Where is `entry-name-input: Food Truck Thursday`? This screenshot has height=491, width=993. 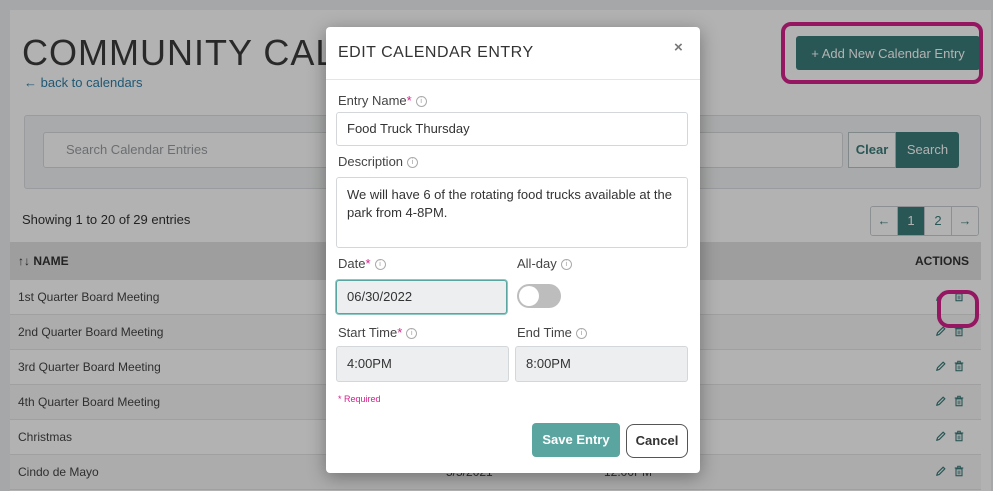
entry-name-input: Food Truck Thursday is located at coordinates (512, 129).